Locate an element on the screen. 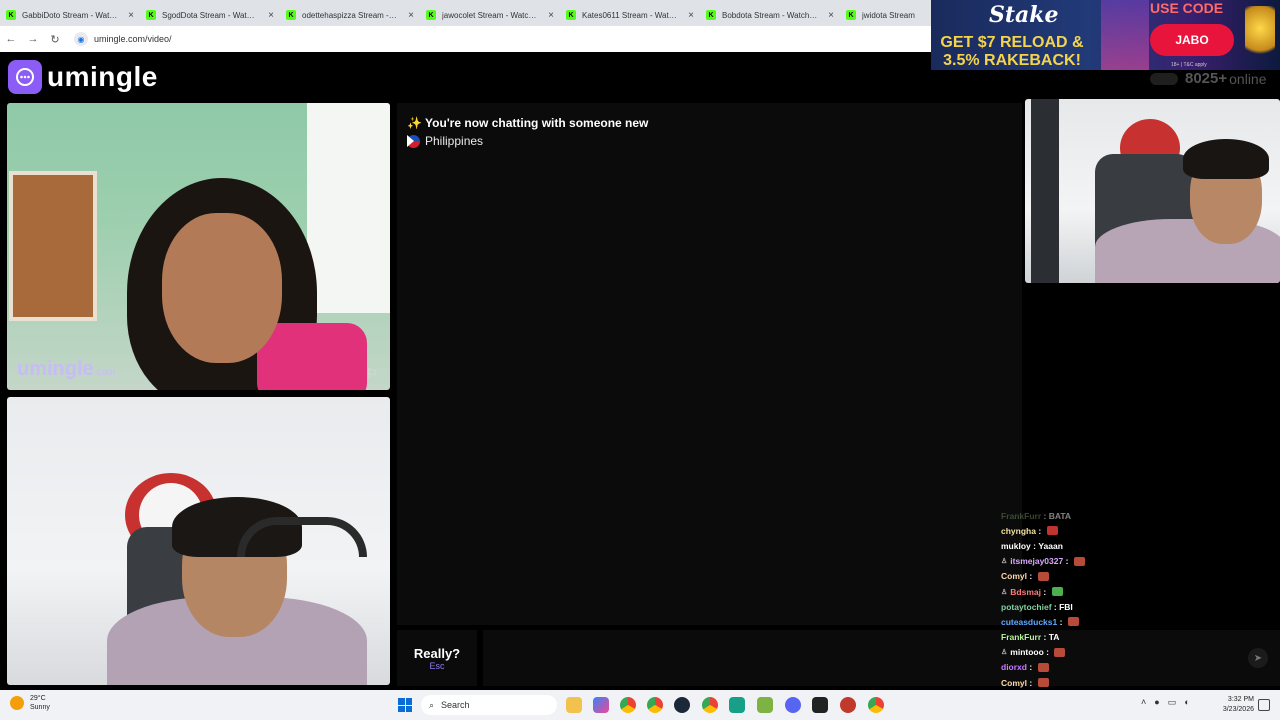  notification-icon is located at coordinates (1264, 705).